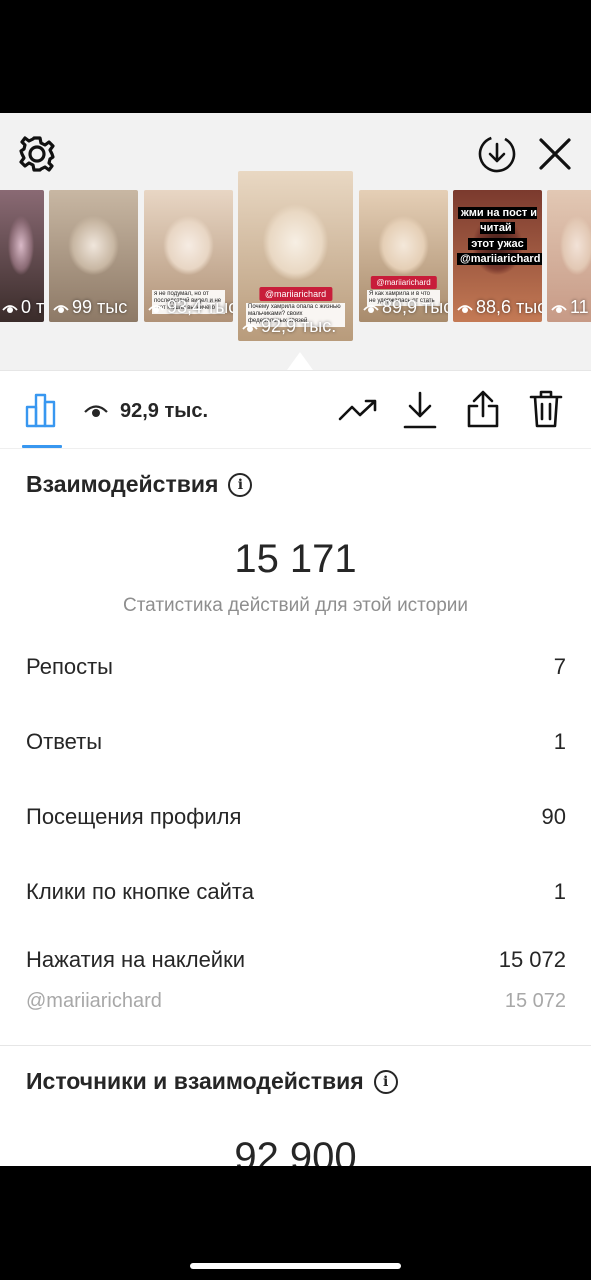  What do you see at coordinates (569, 256) in the screenshot?
I see `story-thumbnail: 11` at bounding box center [569, 256].